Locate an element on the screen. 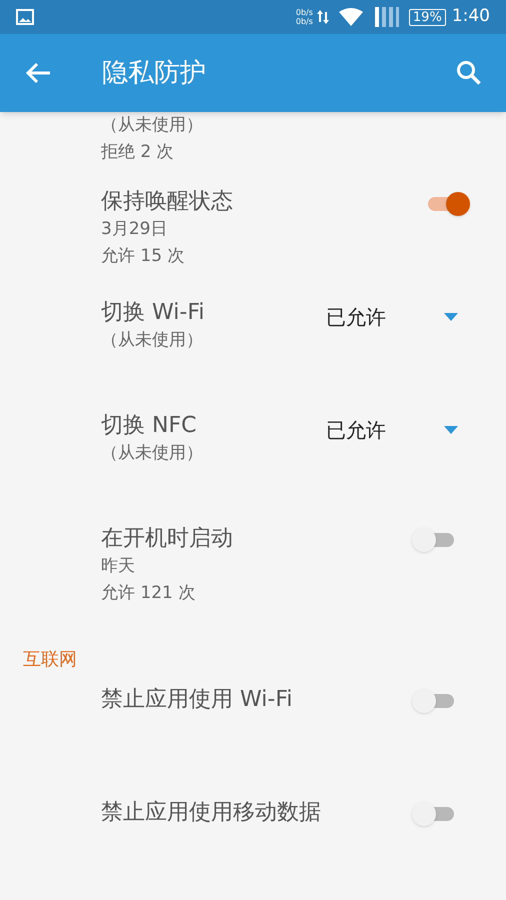  page-title: 隐私防护 is located at coordinates (154, 73).